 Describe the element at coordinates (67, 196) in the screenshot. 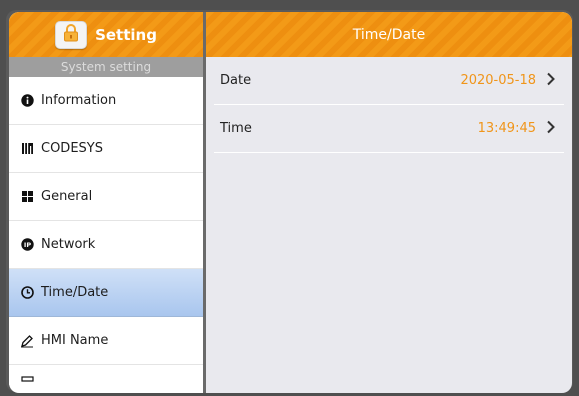

I see `sidebar-item-label: General` at that location.